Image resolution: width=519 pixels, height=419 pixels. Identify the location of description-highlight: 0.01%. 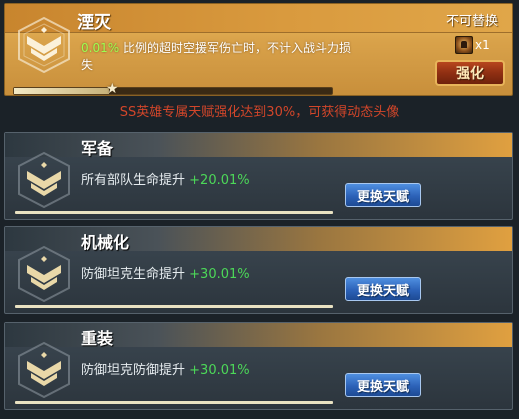
(100, 48).